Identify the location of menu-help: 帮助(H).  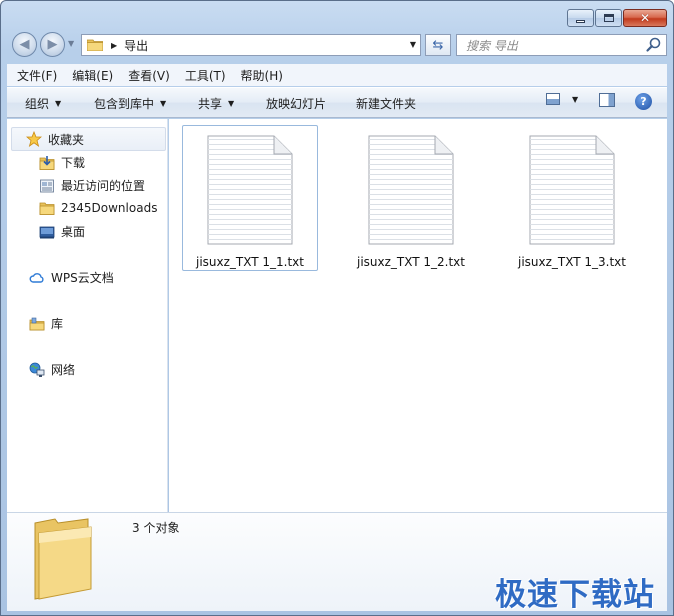
(262, 75).